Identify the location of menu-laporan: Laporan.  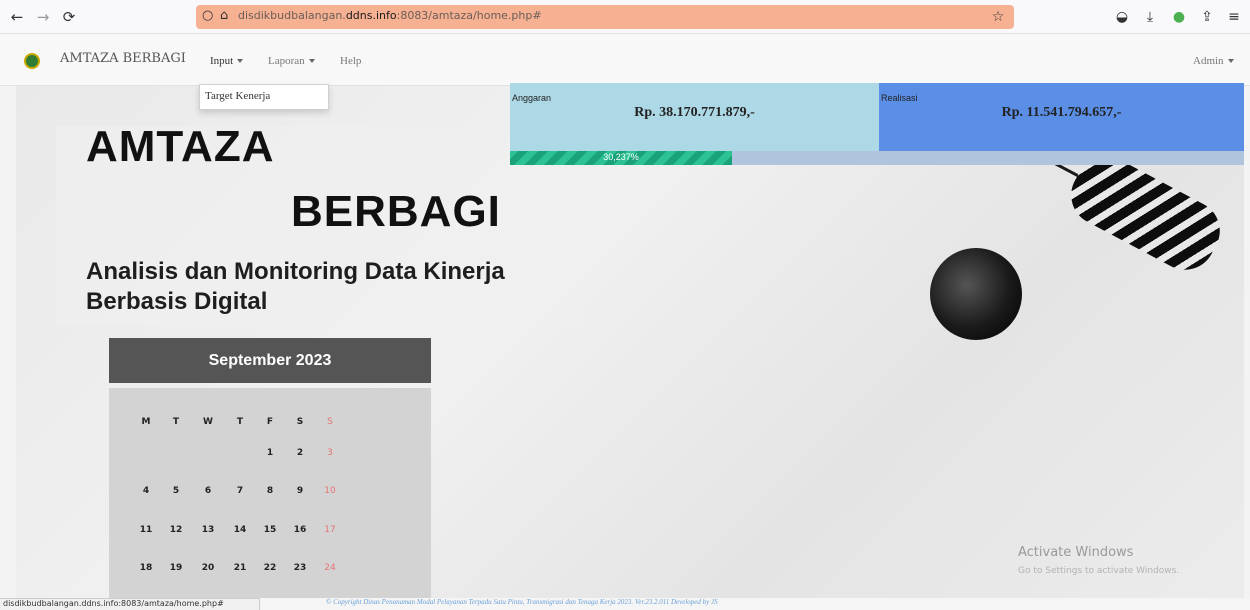
(291, 61).